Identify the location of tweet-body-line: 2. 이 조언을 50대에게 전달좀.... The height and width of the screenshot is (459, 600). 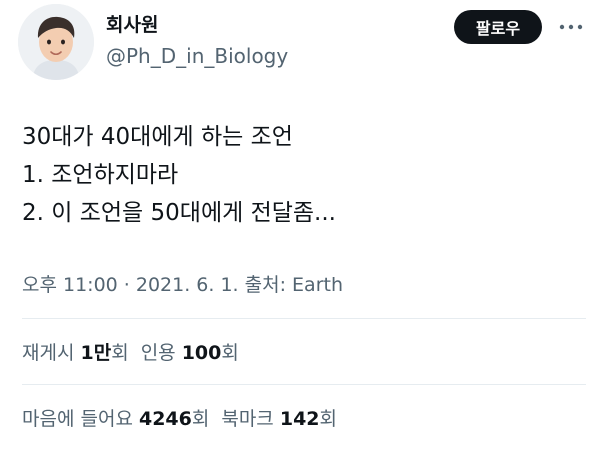
(179, 213).